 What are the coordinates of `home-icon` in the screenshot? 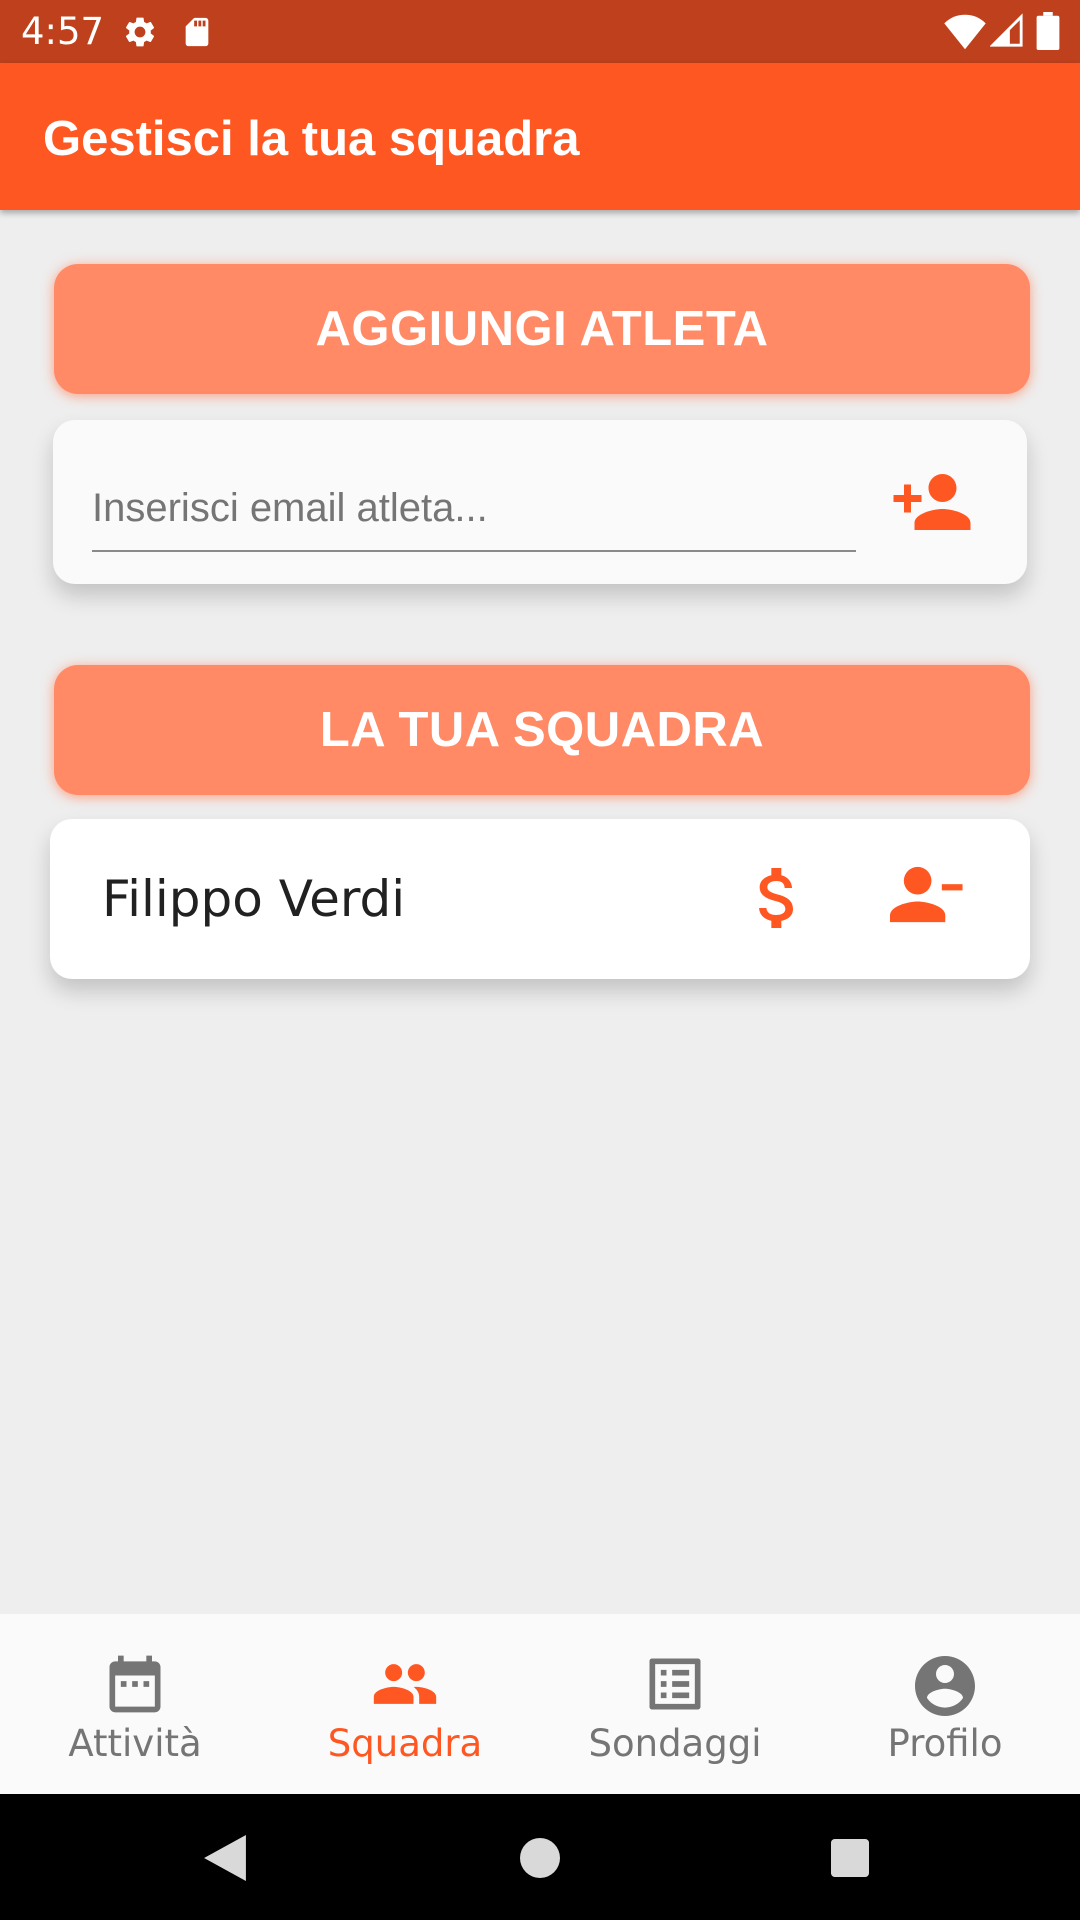 It's located at (540, 1858).